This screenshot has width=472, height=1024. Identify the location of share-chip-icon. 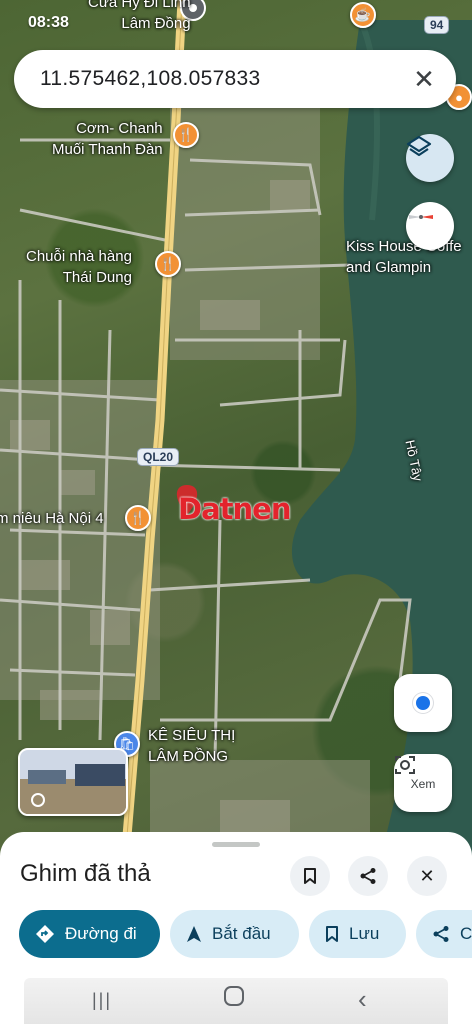
(441, 934).